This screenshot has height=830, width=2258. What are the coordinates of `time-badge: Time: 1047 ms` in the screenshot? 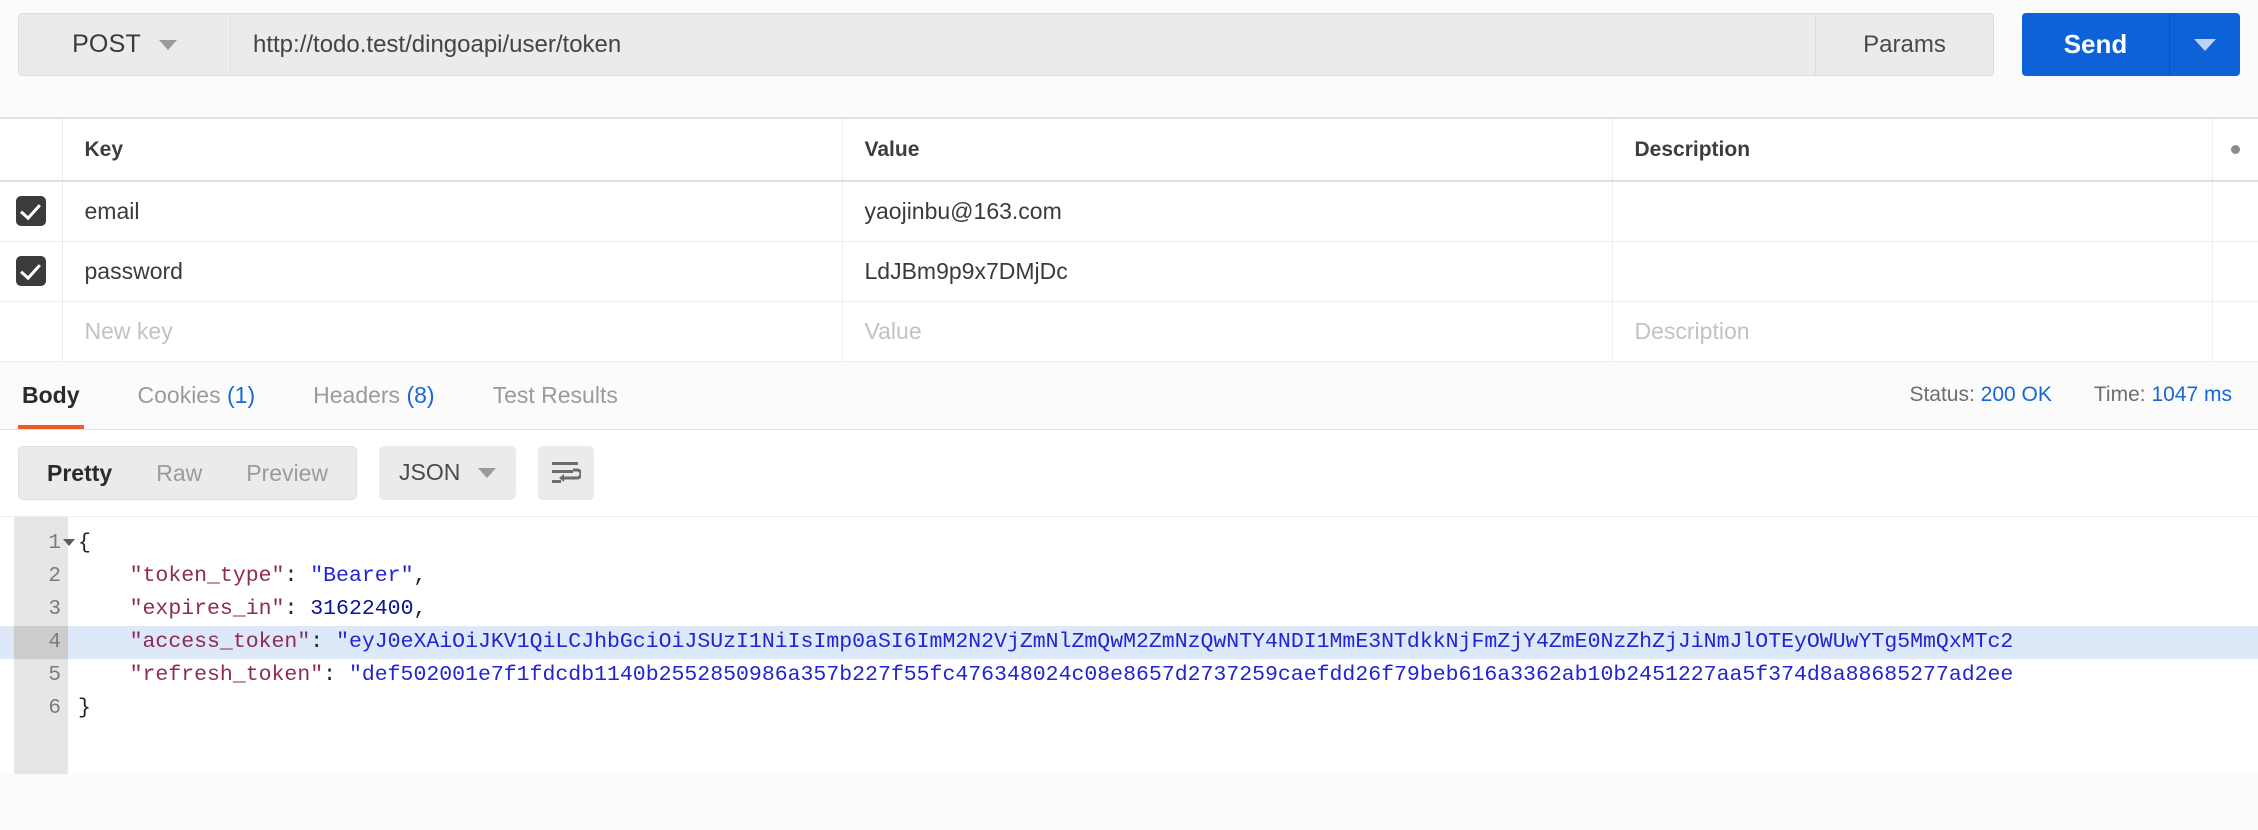 It's located at (2163, 395).